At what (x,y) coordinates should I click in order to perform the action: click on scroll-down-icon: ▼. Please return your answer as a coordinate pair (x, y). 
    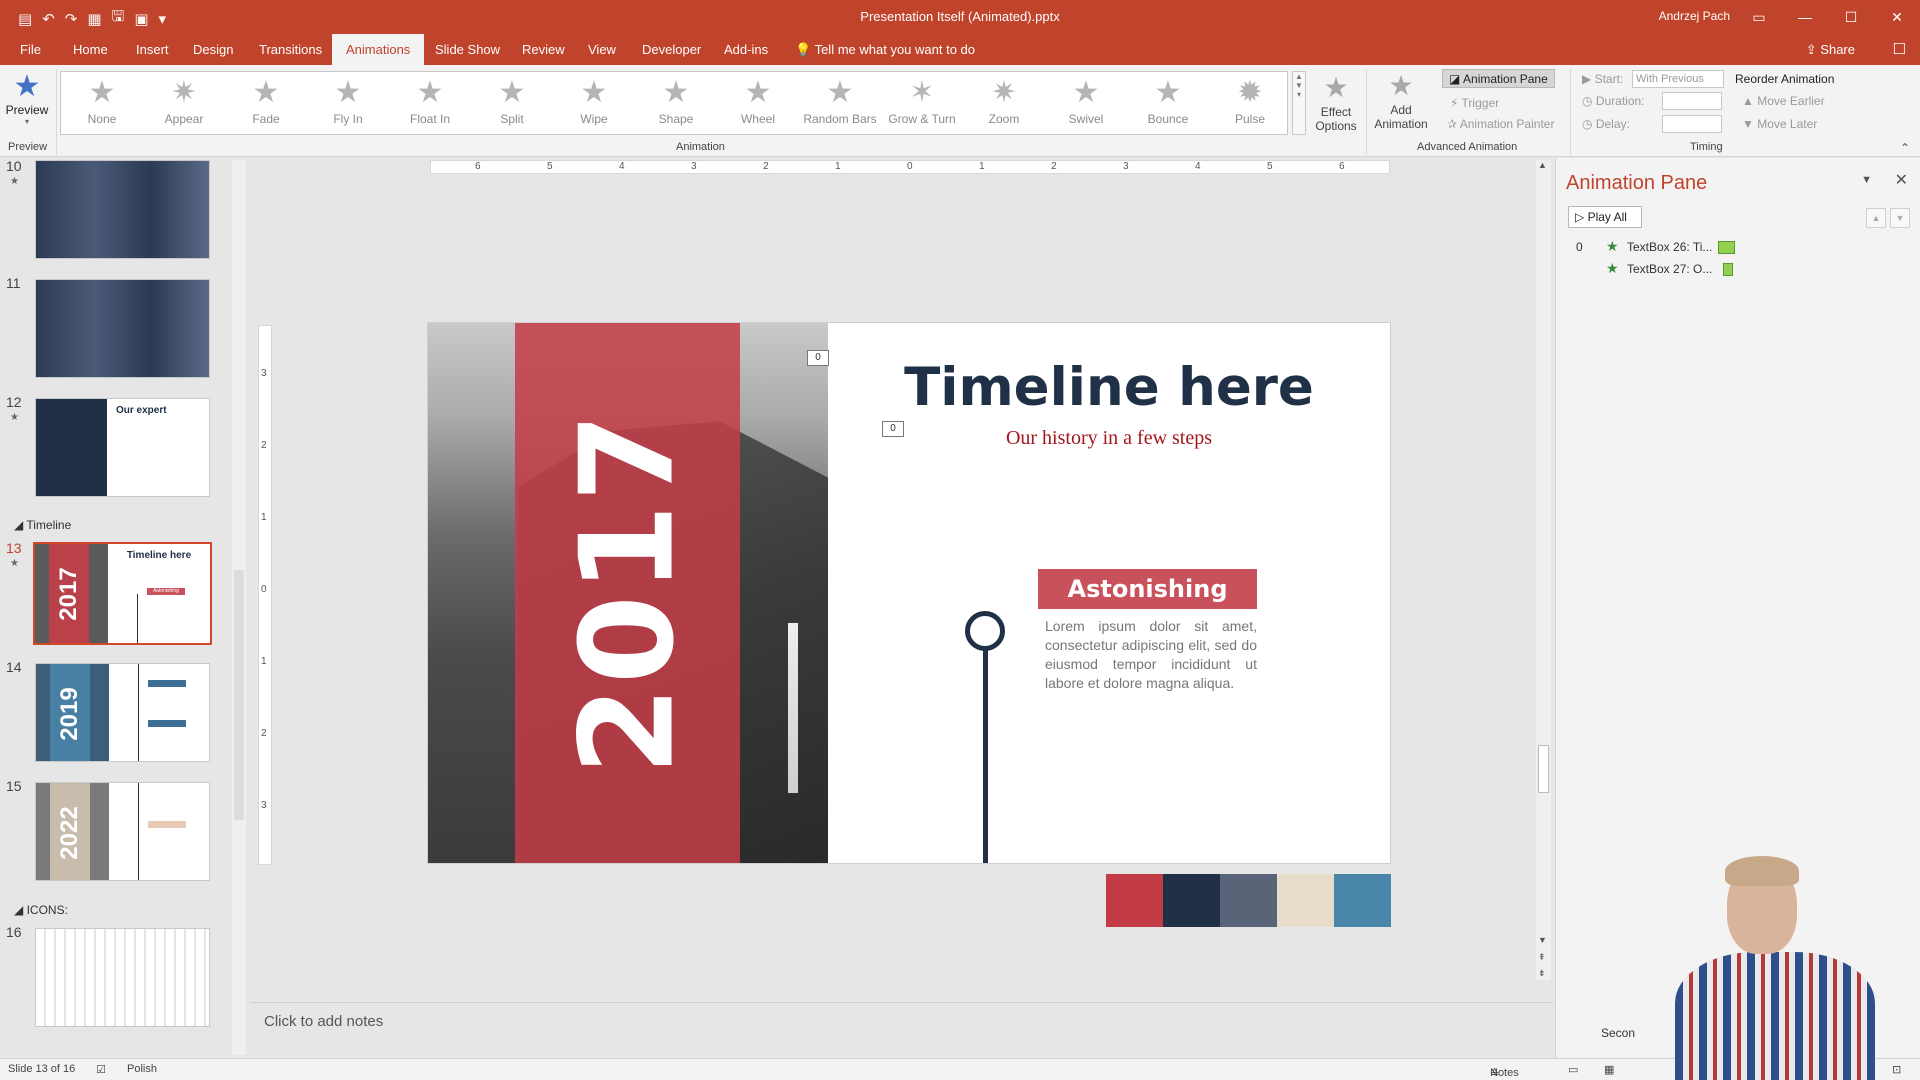
    Looking at the image, I should click on (1542, 940).